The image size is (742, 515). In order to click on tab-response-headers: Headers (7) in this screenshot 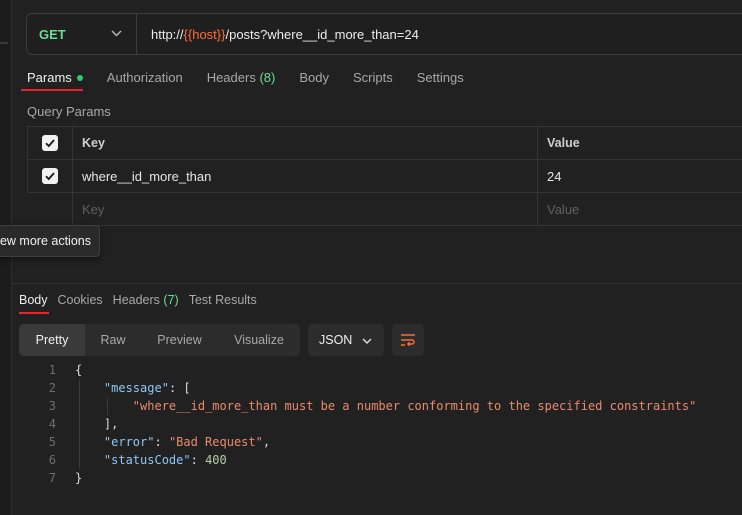, I will do `click(146, 300)`.